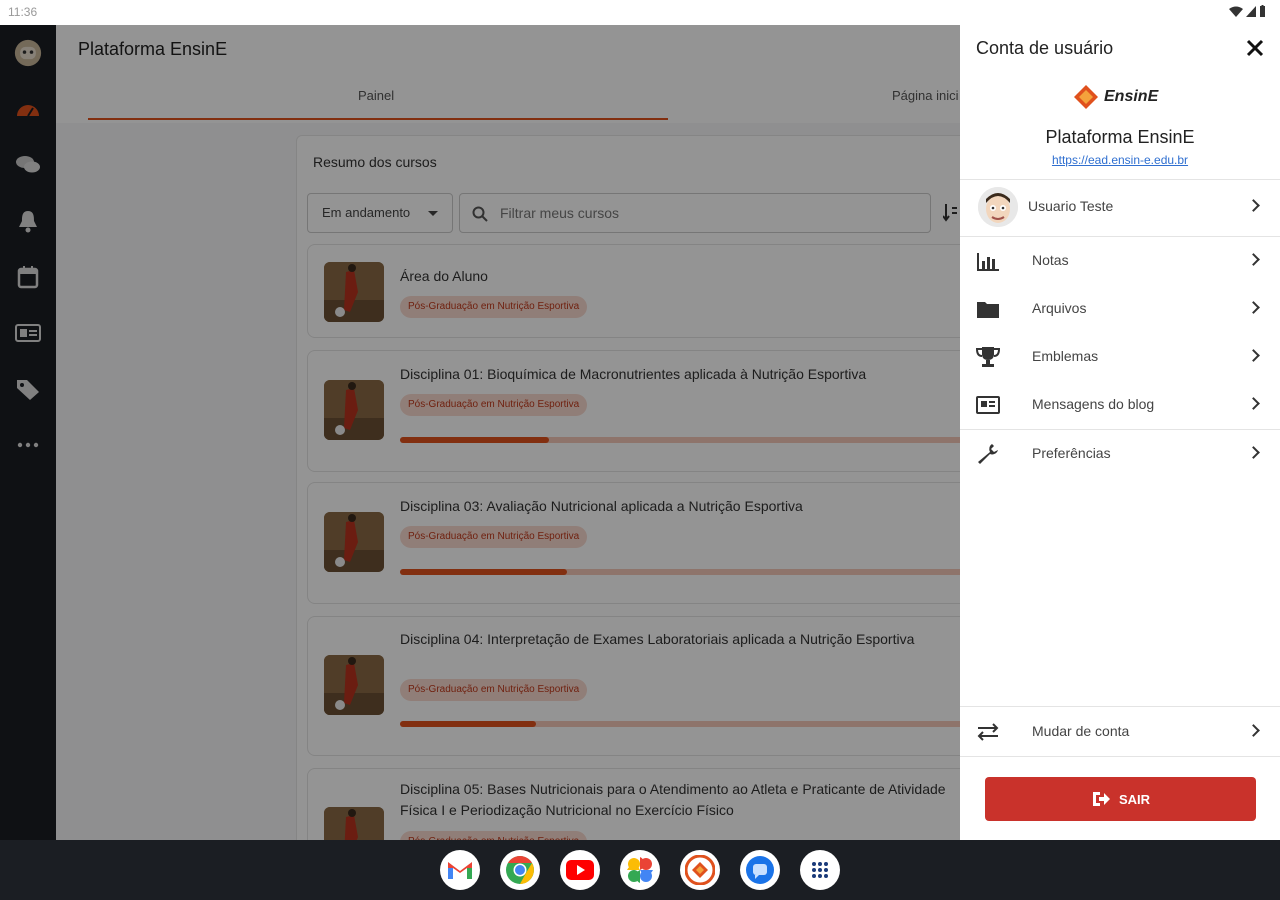 This screenshot has width=1280, height=900. What do you see at coordinates (1120, 309) in the screenshot?
I see `menu-item-arquivos: Arquivos` at bounding box center [1120, 309].